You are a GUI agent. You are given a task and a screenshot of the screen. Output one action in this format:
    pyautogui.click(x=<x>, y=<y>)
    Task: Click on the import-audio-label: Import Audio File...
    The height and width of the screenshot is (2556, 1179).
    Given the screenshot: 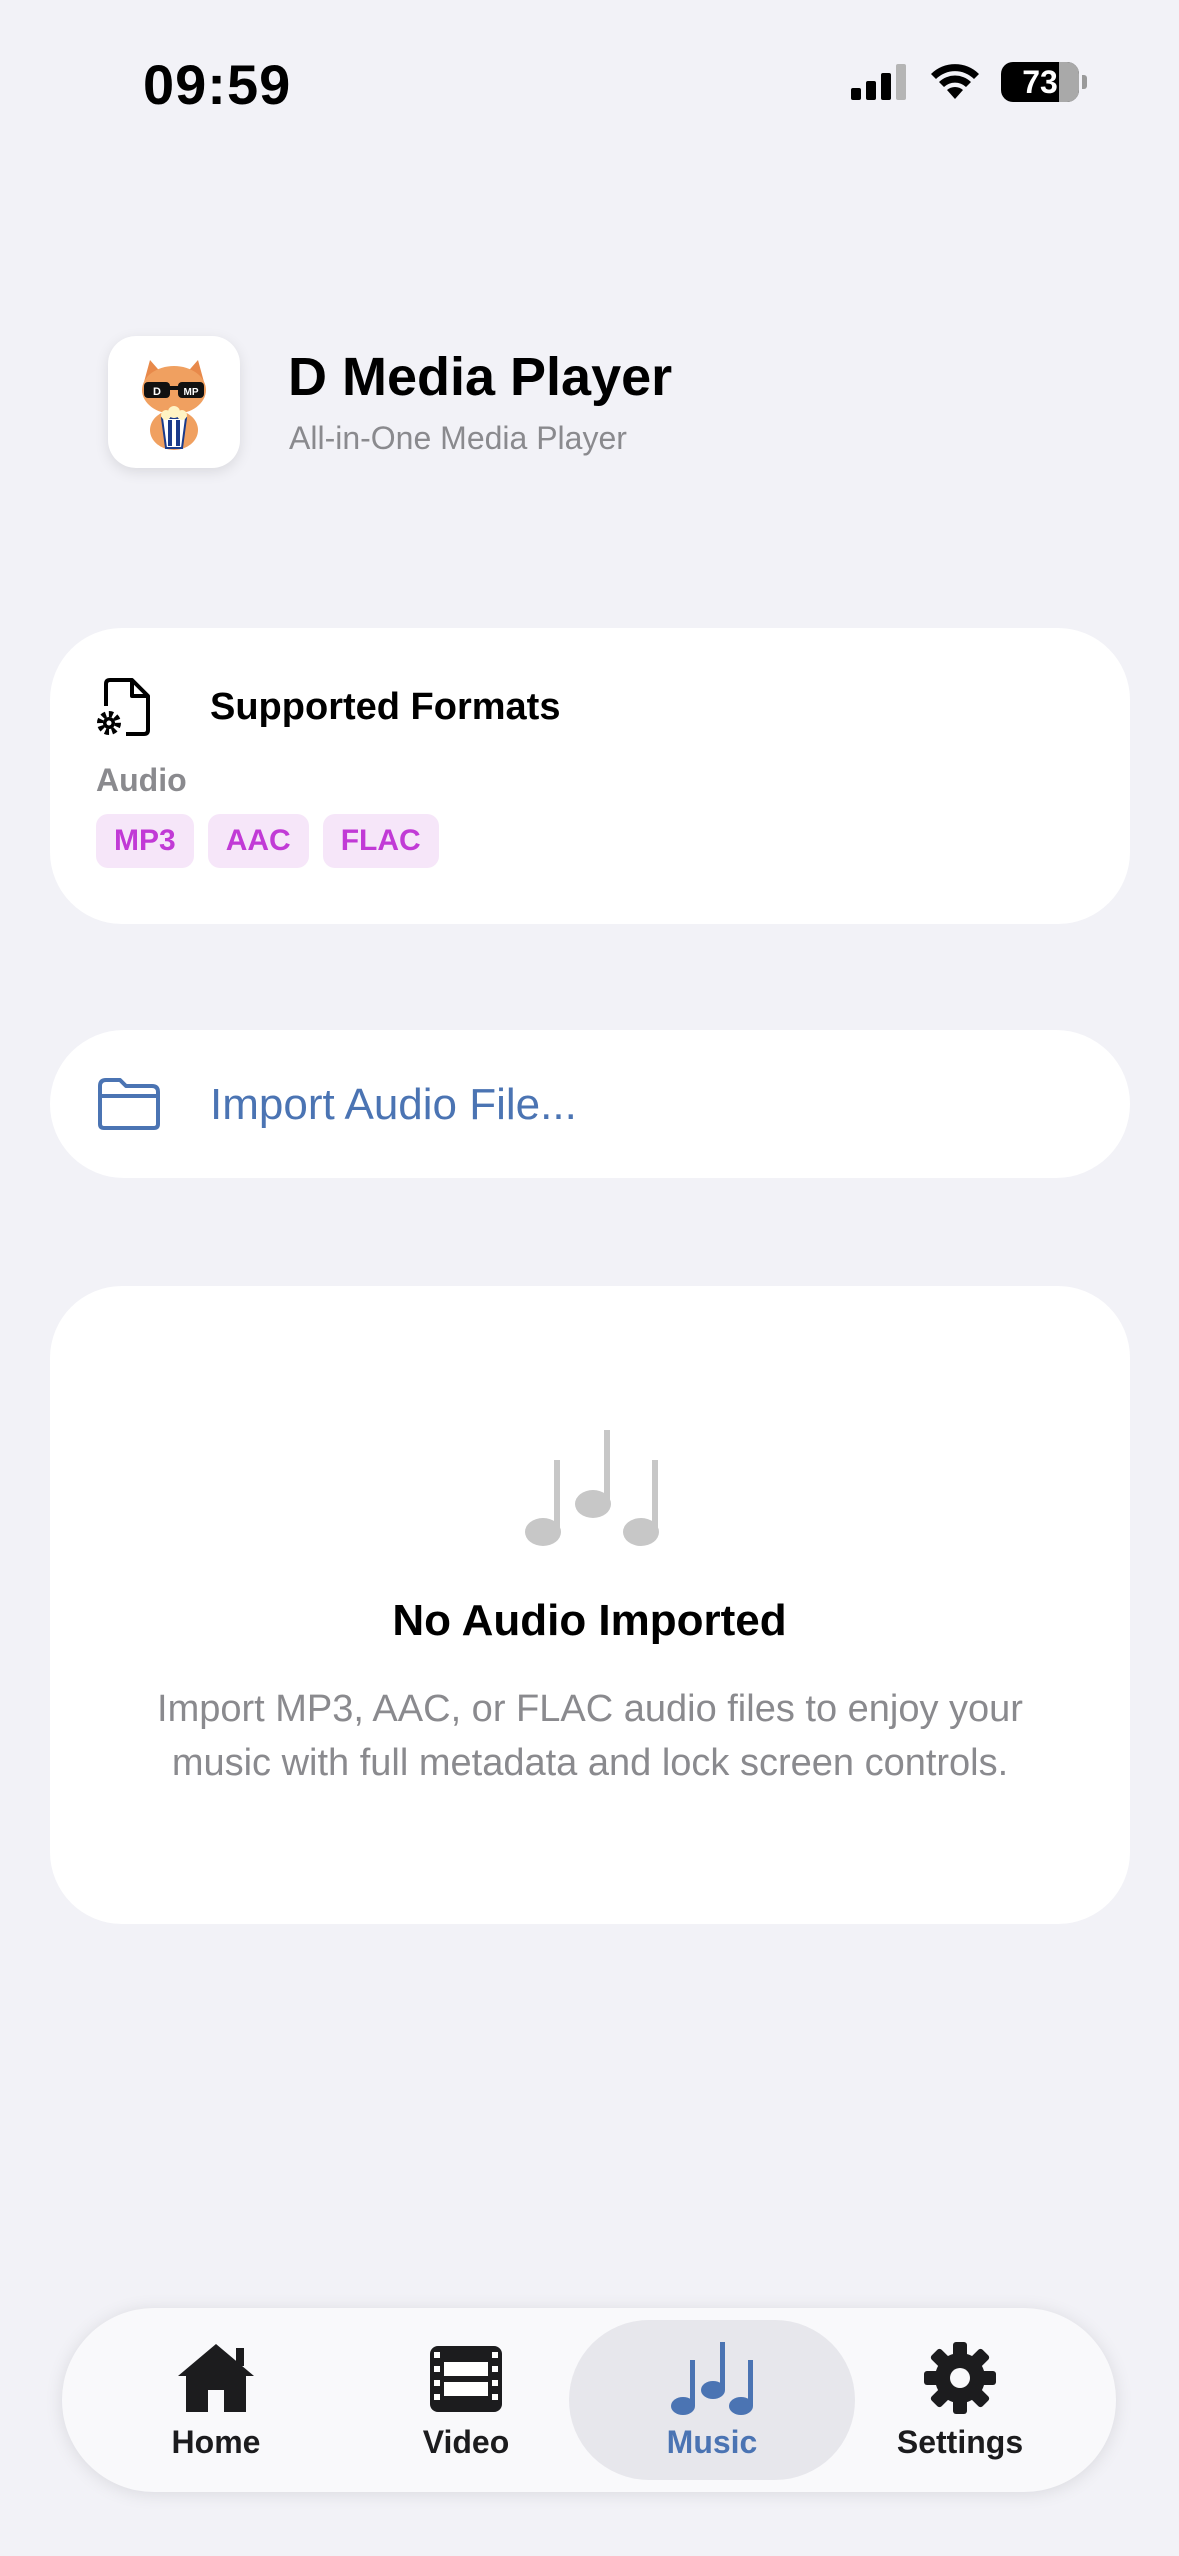 What is the action you would take?
    pyautogui.click(x=393, y=1105)
    